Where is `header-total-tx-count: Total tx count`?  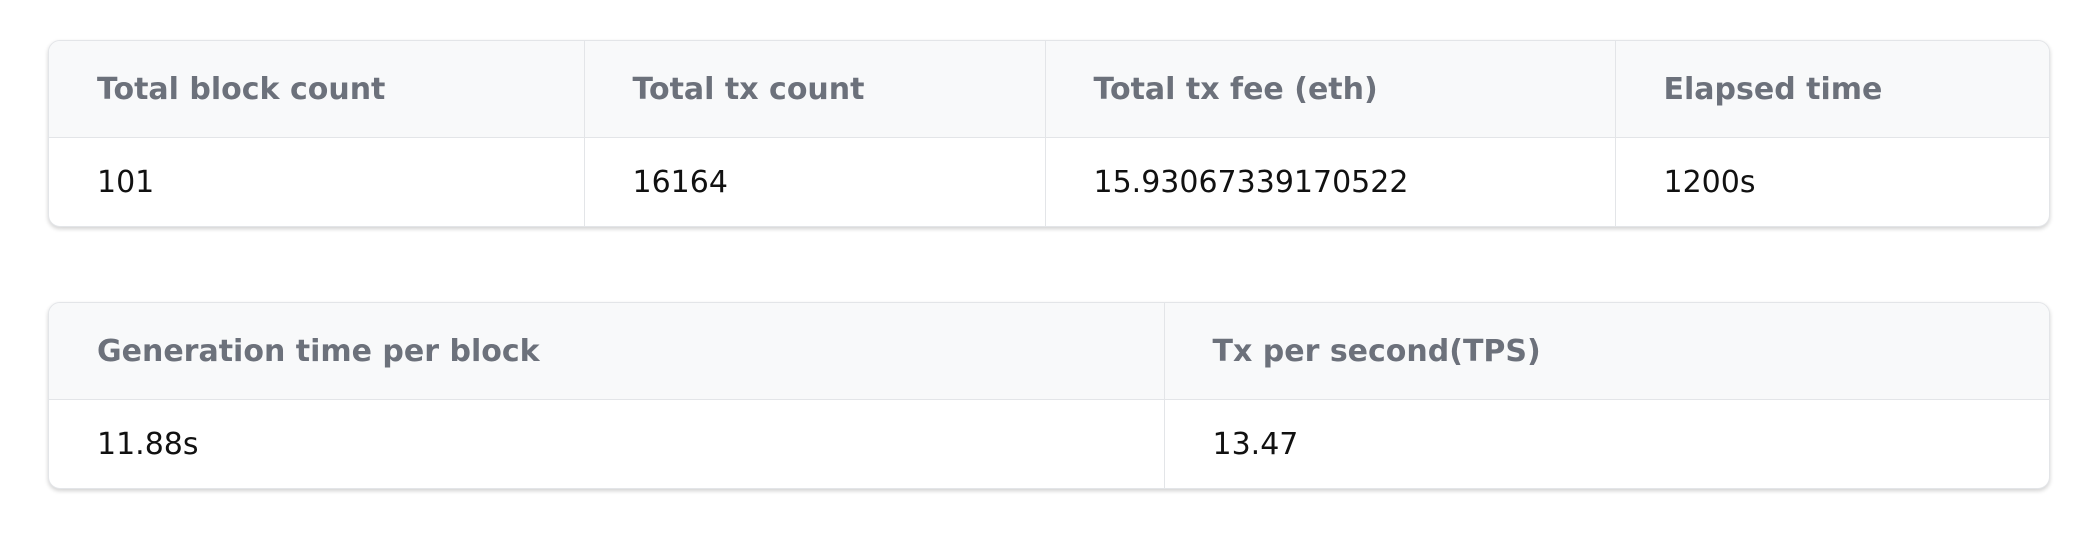
header-total-tx-count: Total tx count is located at coordinates (815, 89).